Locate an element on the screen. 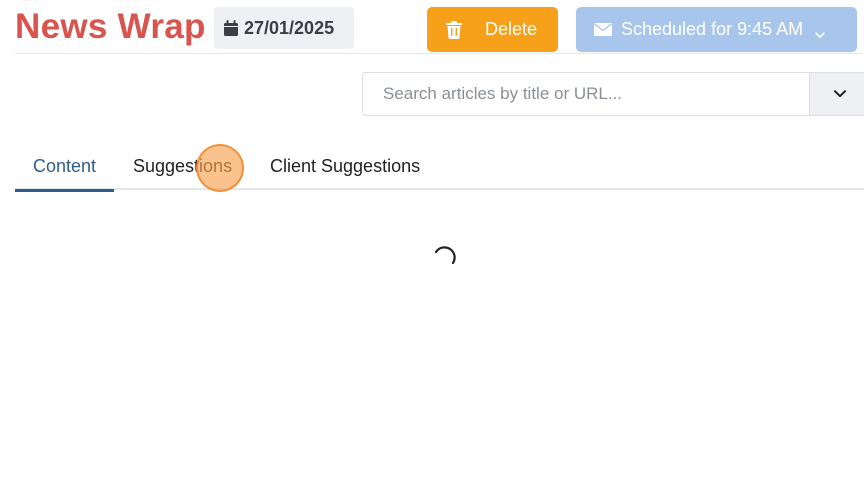  tab-suggestions: Suggestions is located at coordinates (182, 166).